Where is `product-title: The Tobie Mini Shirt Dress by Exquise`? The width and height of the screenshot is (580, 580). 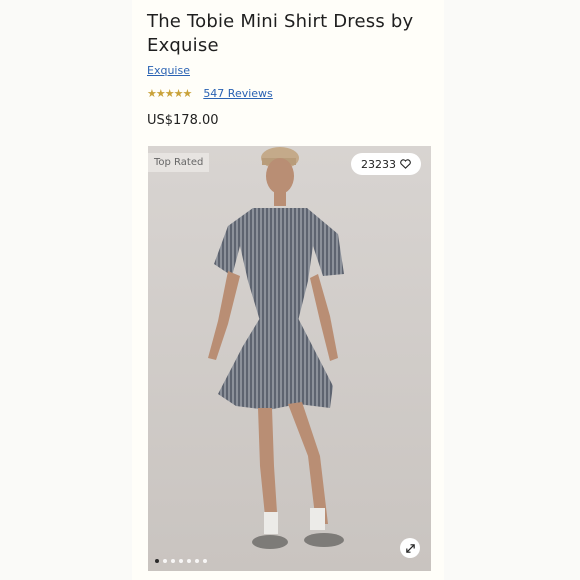
product-title: The Tobie Mini Shirt Dress by Exquise is located at coordinates (280, 33).